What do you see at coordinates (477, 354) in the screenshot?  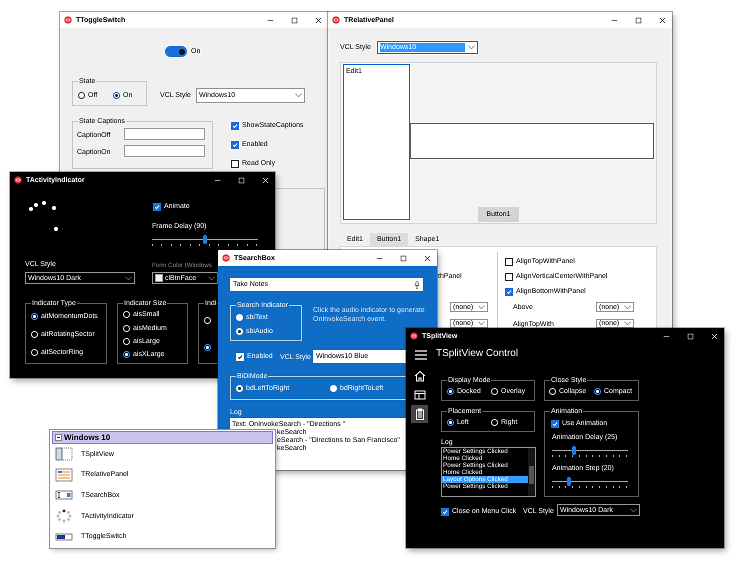 I see `view-heading: TSplitView Control` at bounding box center [477, 354].